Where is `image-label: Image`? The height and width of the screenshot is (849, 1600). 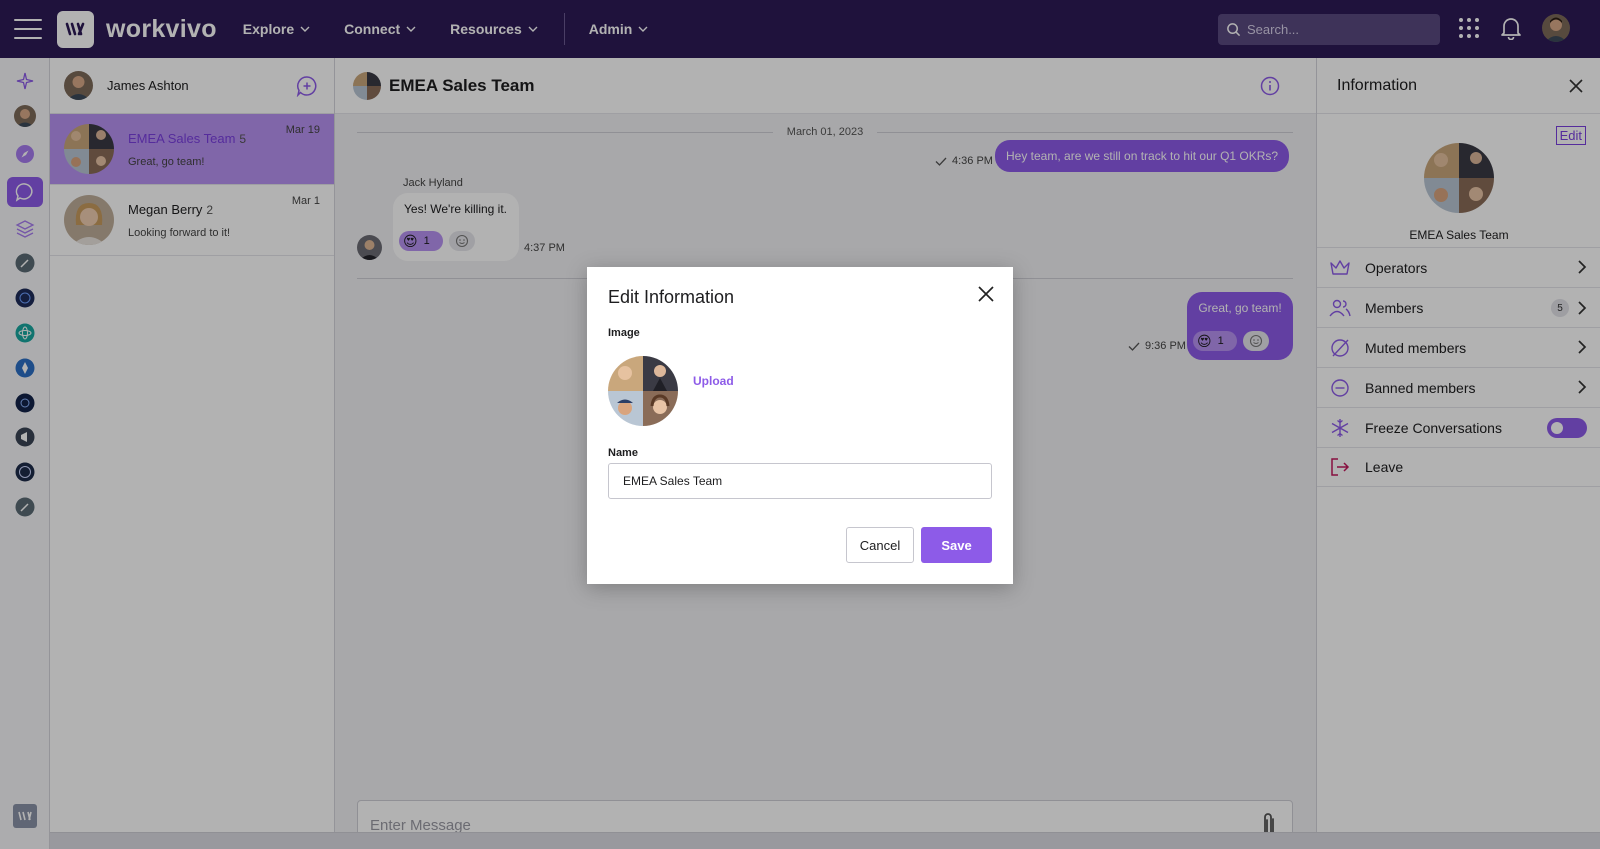
image-label: Image is located at coordinates (624, 333).